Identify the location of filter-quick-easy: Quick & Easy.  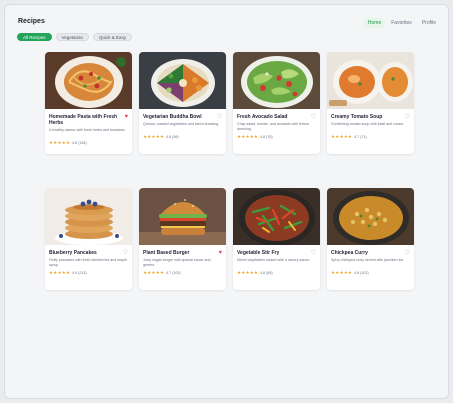
(113, 37).